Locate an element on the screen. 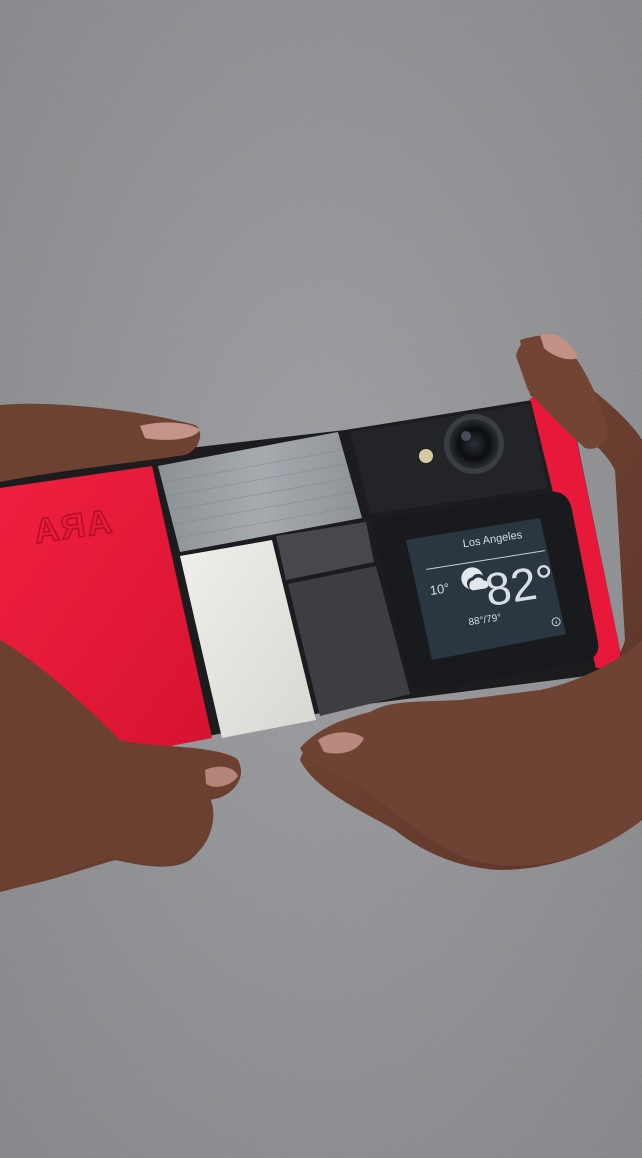  weather-temperature: 82° is located at coordinates (519, 585).